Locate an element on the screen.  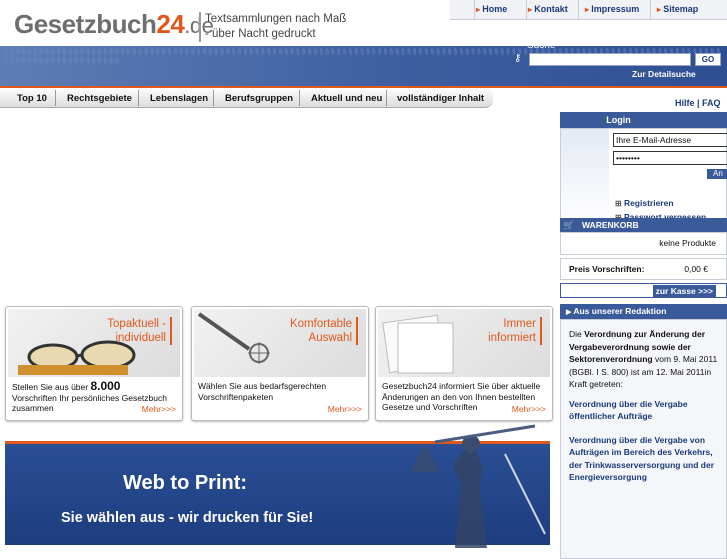
price-row: Preis Vorschriften: 0,00 € is located at coordinates (643, 269).